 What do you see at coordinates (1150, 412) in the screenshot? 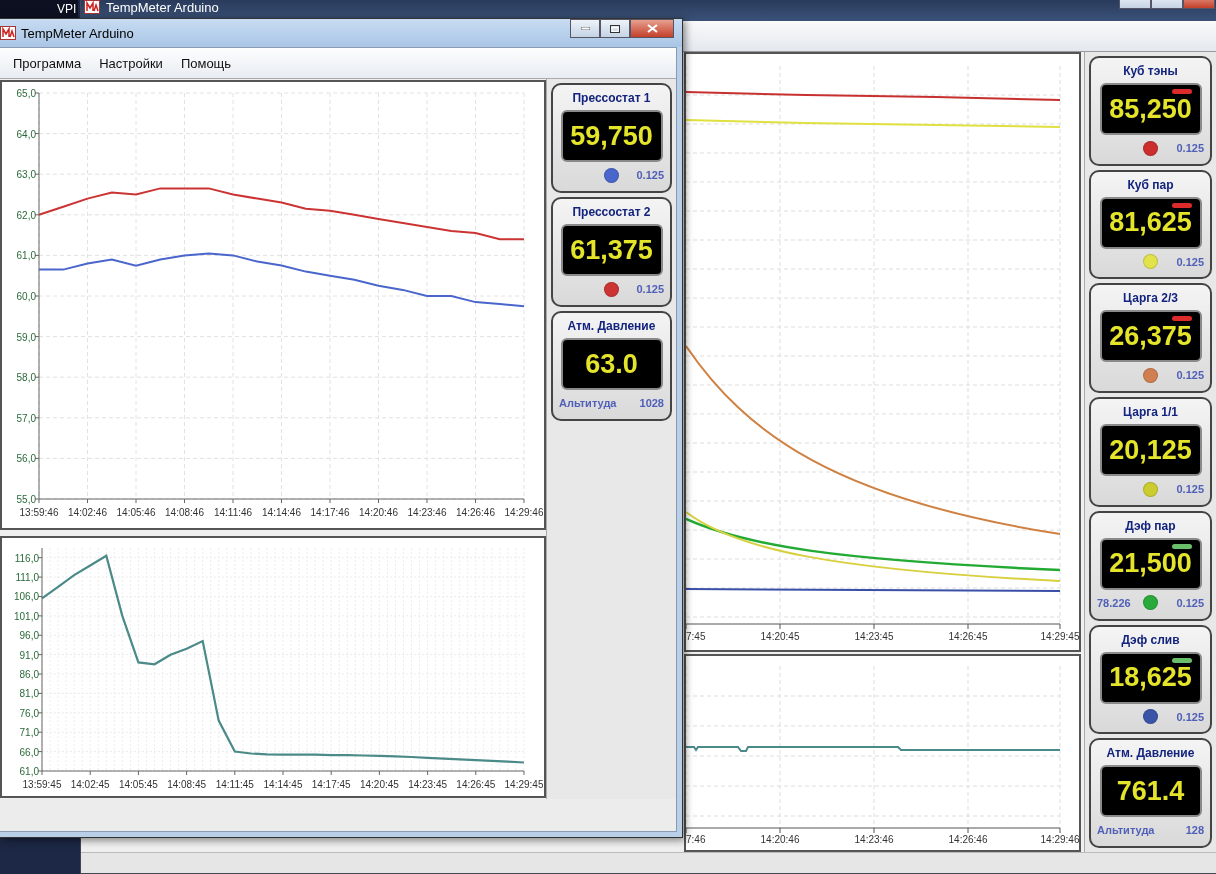
I see `gauge-title: Царга 1/1` at bounding box center [1150, 412].